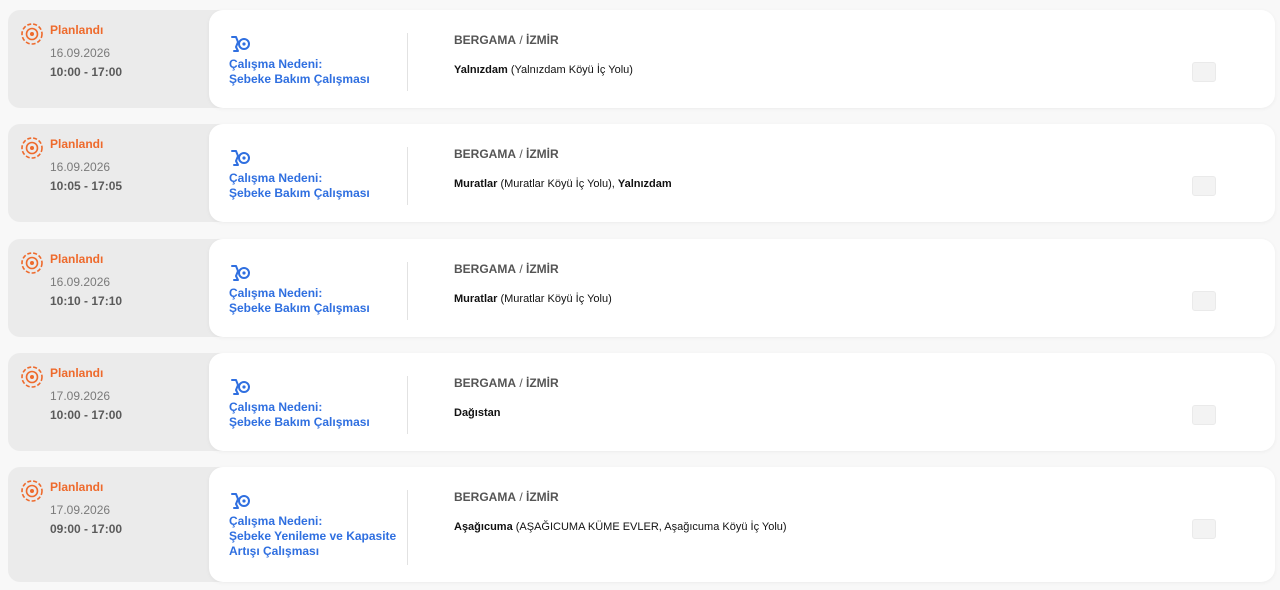  Describe the element at coordinates (86, 301) in the screenshot. I see `outage-time: 10:10 - 17:10` at that location.